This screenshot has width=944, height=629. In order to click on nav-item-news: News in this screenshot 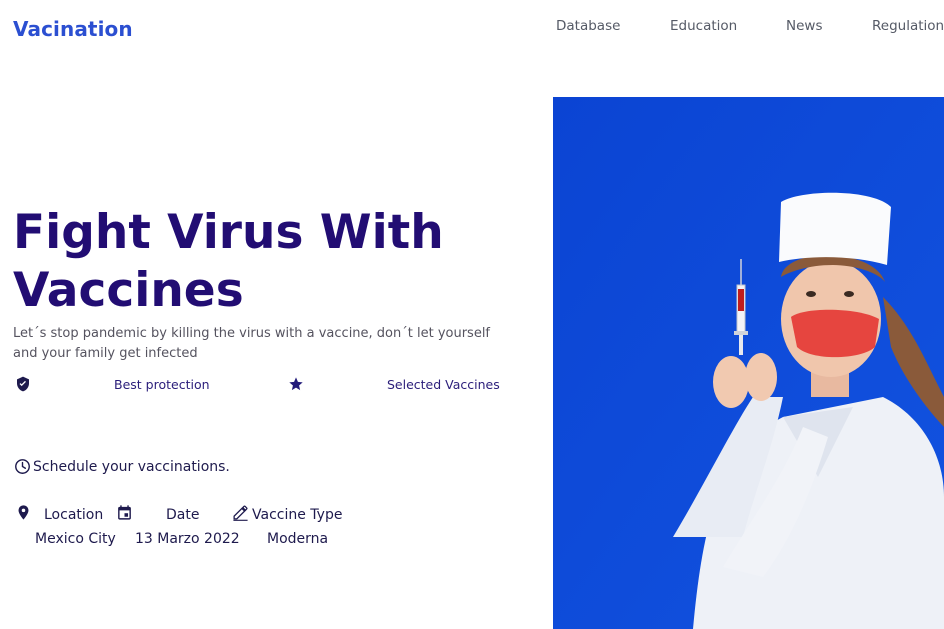, I will do `click(804, 26)`.